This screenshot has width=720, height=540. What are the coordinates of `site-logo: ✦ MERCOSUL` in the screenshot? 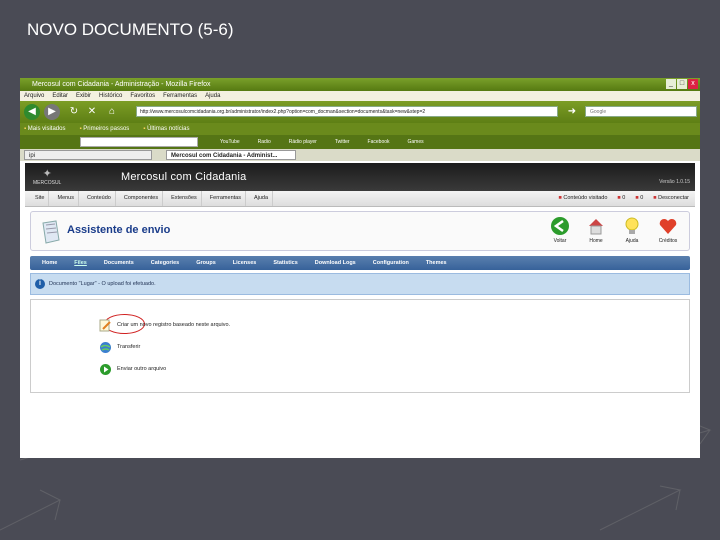 It's located at (47, 176).